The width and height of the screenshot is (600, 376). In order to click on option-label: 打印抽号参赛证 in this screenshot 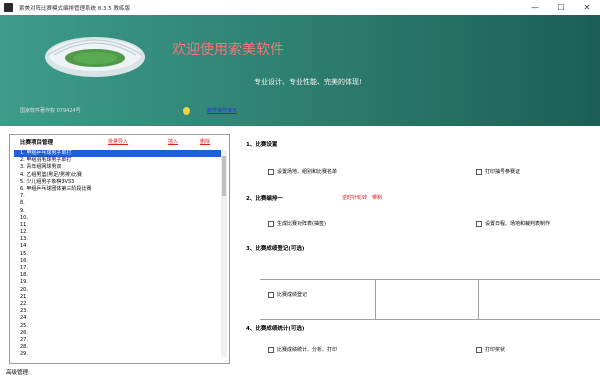, I will do `click(503, 172)`.